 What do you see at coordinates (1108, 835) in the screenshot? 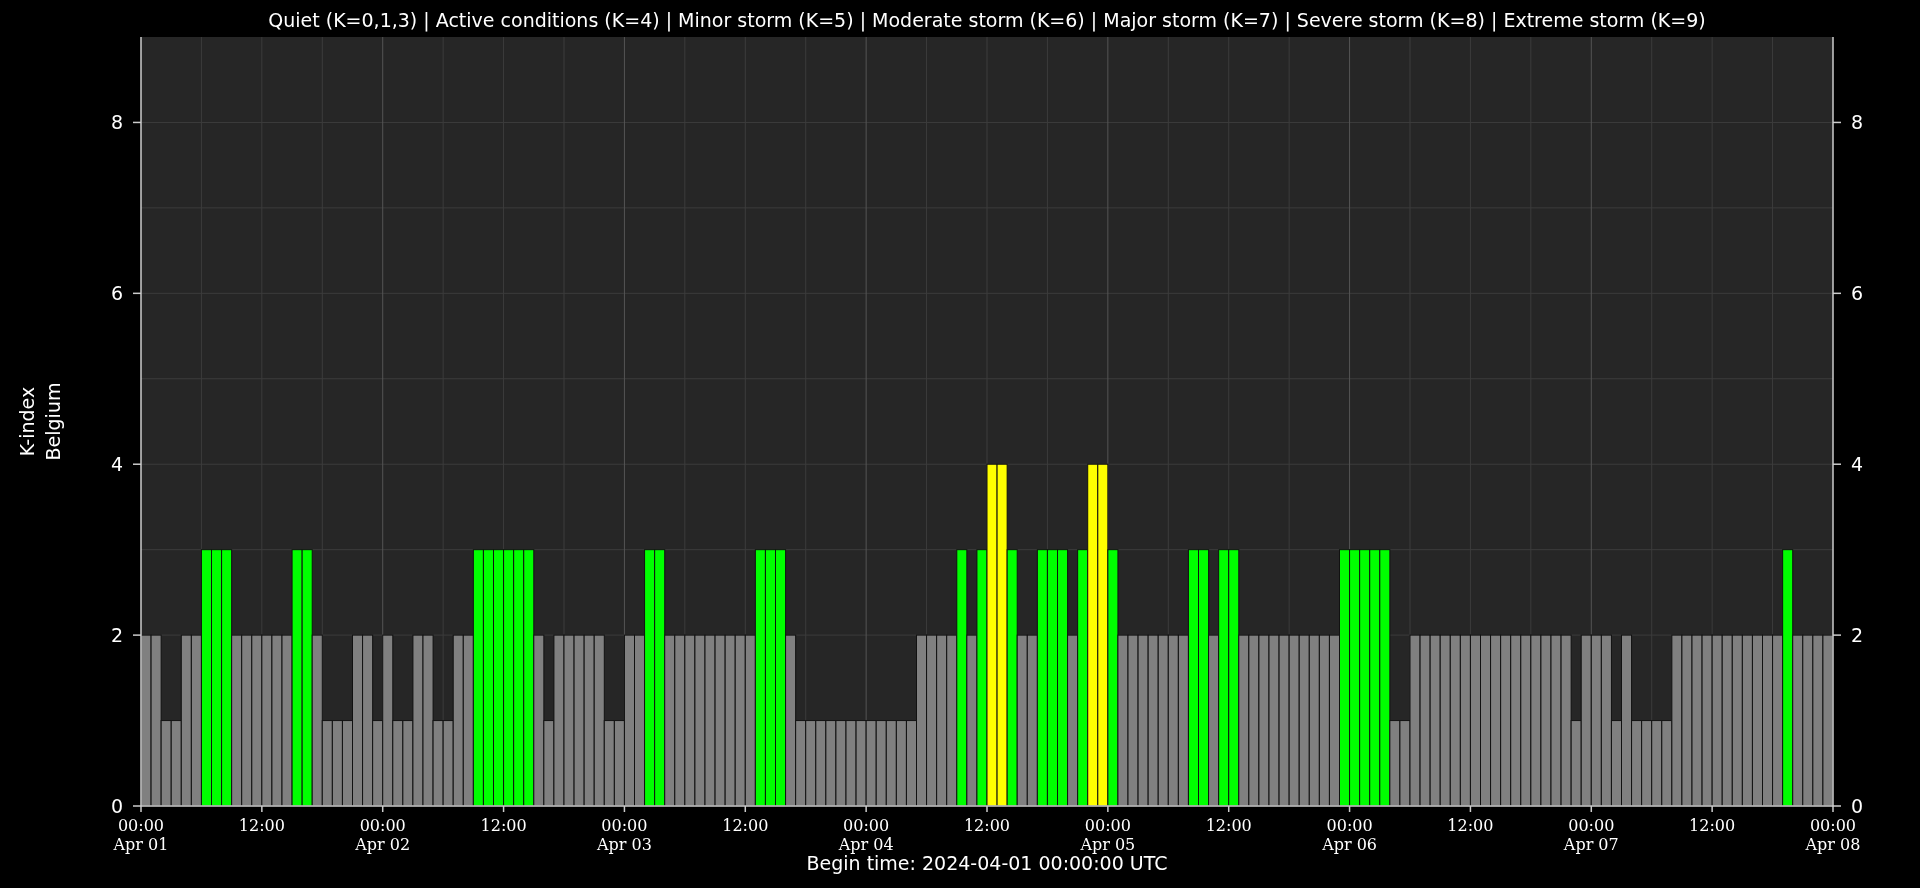
I see `axis-tick-label: 00:00 Apr 05` at bounding box center [1108, 835].